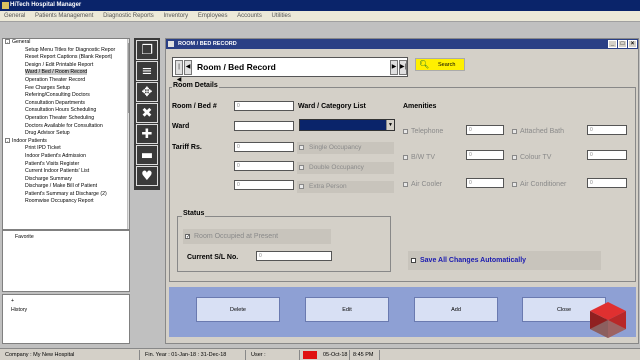  I want to click on tree-item: Print IPD Ticket, so click(66, 149).